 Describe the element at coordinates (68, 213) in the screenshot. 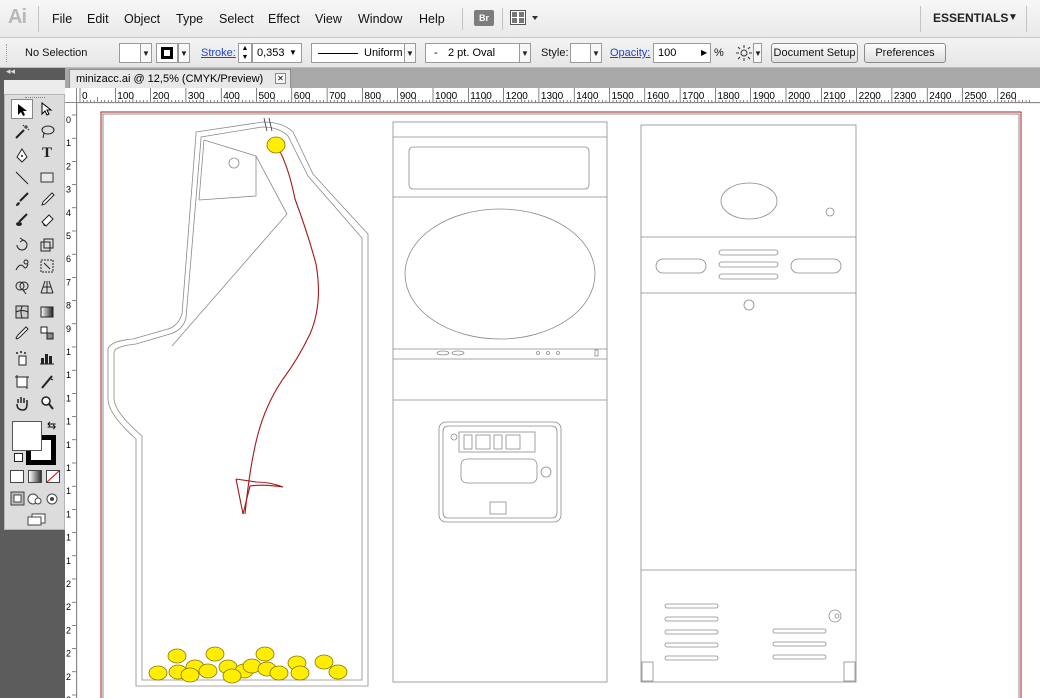

I see `ruler-label: 4` at that location.